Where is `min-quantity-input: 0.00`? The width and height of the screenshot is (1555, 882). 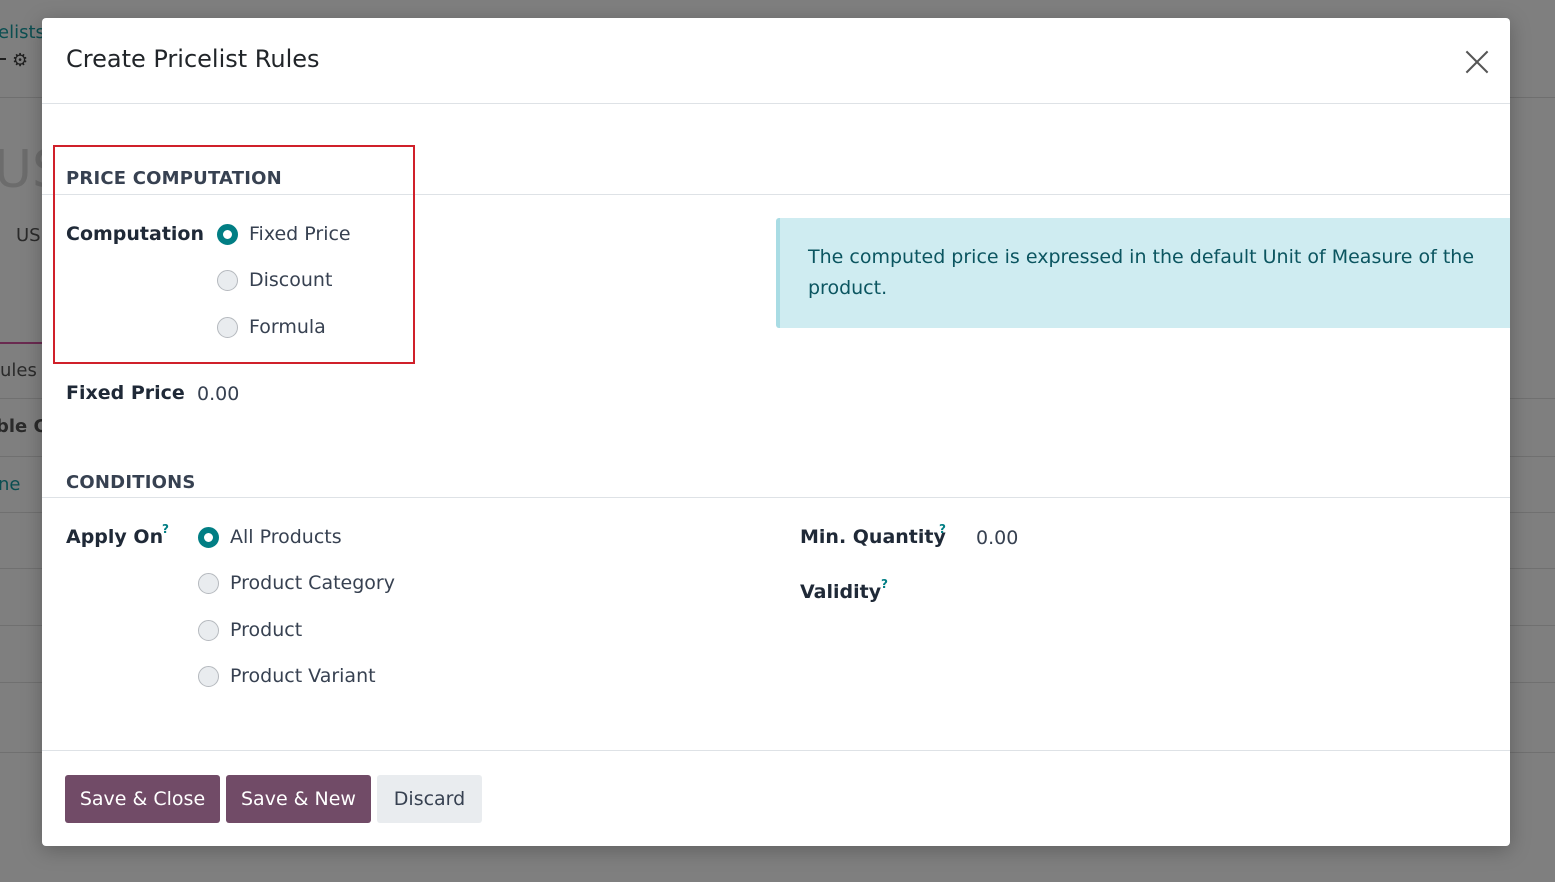 min-quantity-input: 0.00 is located at coordinates (997, 538).